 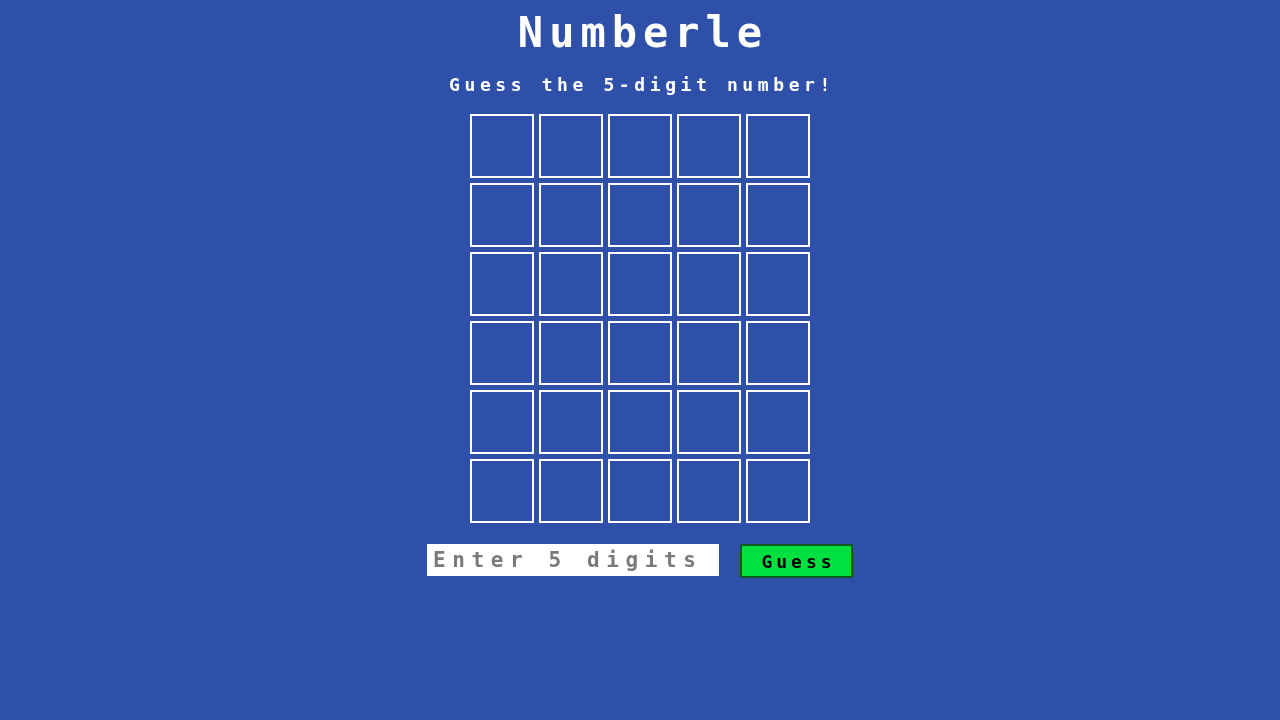 I want to click on guess-button: Guess, so click(x=796, y=561).